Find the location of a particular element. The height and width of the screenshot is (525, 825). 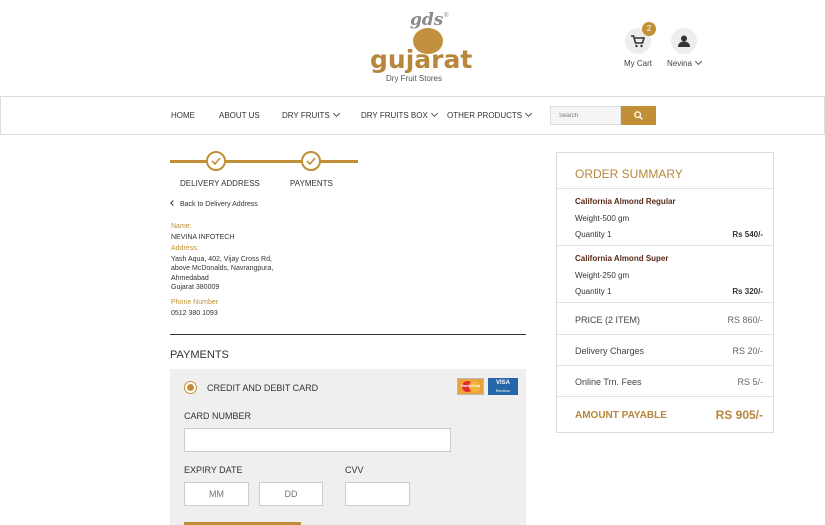

item-price: Rs 540/- is located at coordinates (747, 234).